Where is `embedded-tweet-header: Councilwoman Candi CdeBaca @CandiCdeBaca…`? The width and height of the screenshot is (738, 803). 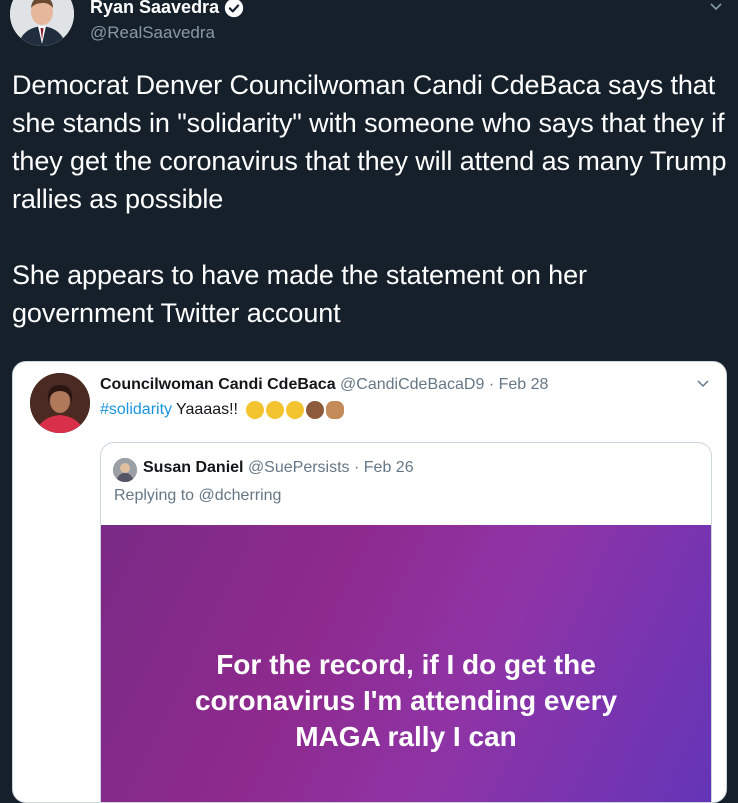 embedded-tweet-header: Councilwoman Candi CdeBaca @CandiCdeBaca… is located at coordinates (324, 385).